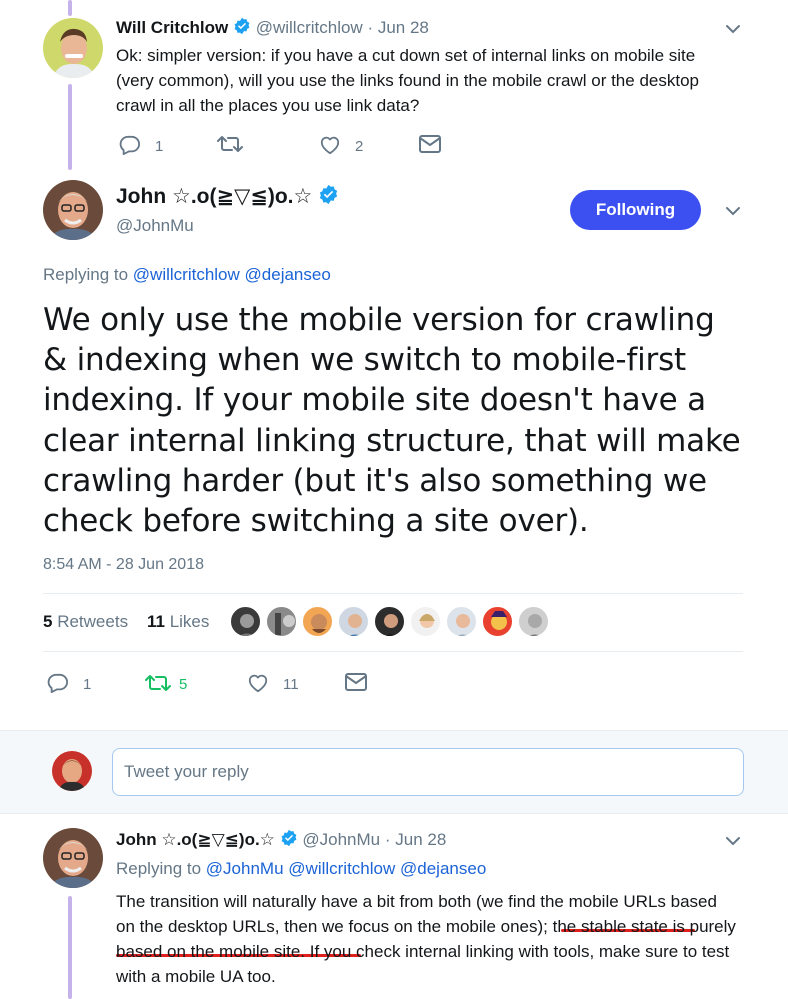  Describe the element at coordinates (72, 771) in the screenshot. I see `current-user-avatar` at that location.